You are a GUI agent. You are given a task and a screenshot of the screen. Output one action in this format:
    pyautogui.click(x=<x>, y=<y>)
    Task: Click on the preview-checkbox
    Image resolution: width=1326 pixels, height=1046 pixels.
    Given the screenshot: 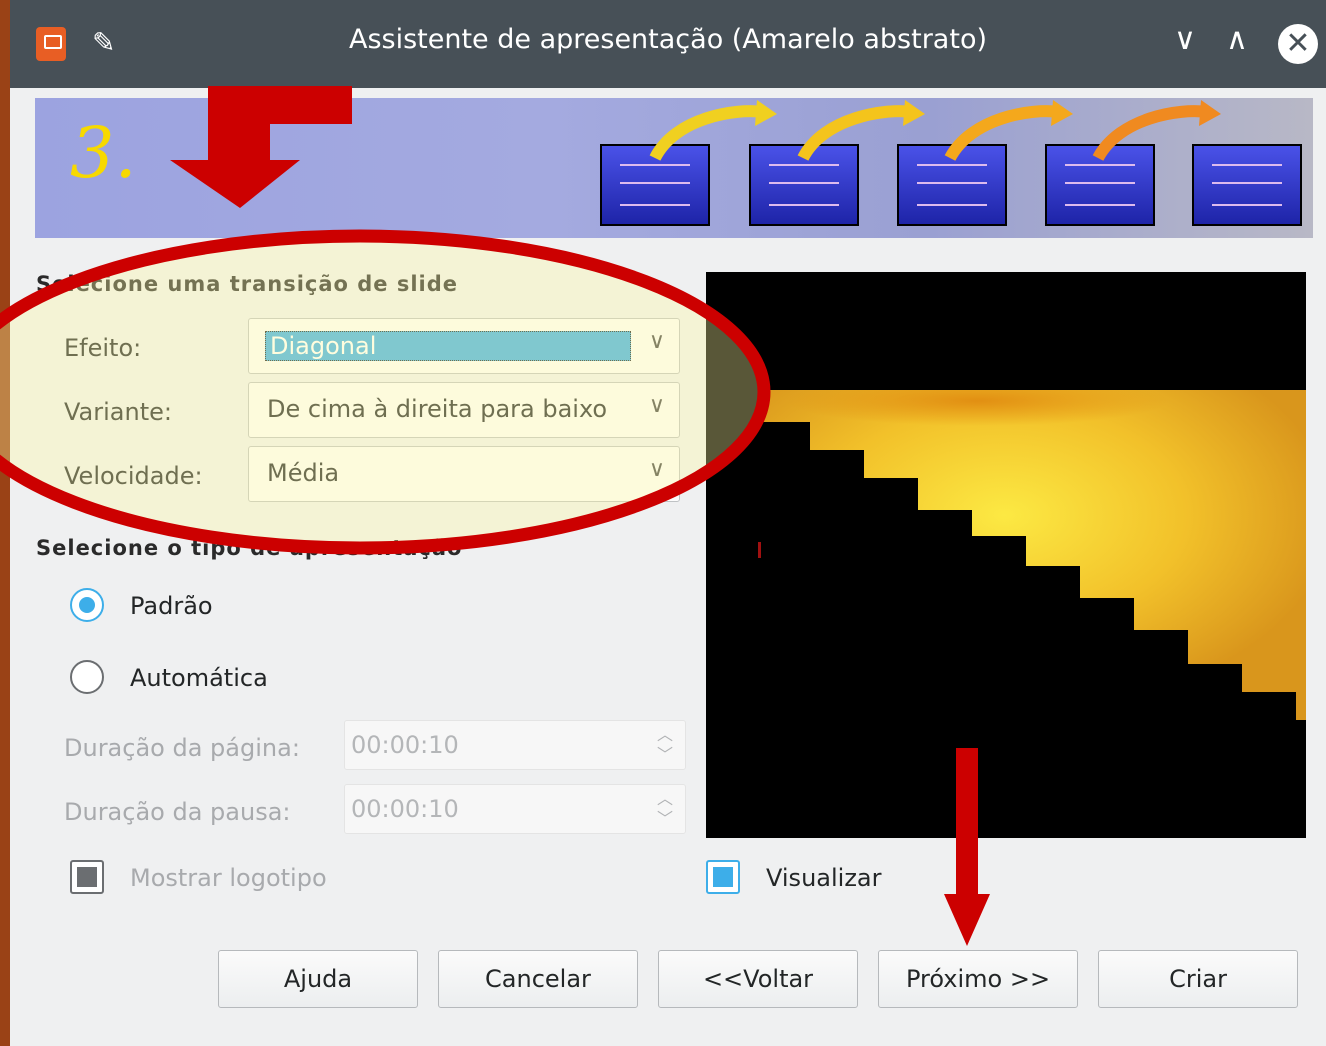 What is the action you would take?
    pyautogui.click(x=723, y=877)
    